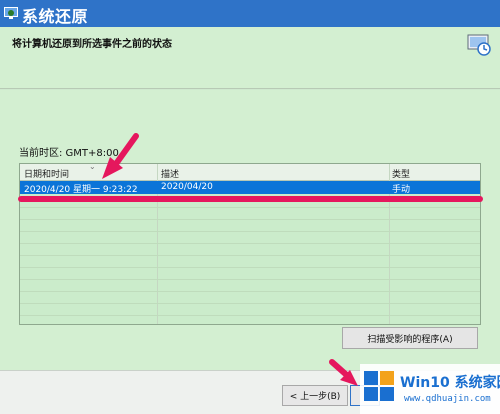  What do you see at coordinates (479, 45) in the screenshot?
I see `restore-clock-icon` at bounding box center [479, 45].